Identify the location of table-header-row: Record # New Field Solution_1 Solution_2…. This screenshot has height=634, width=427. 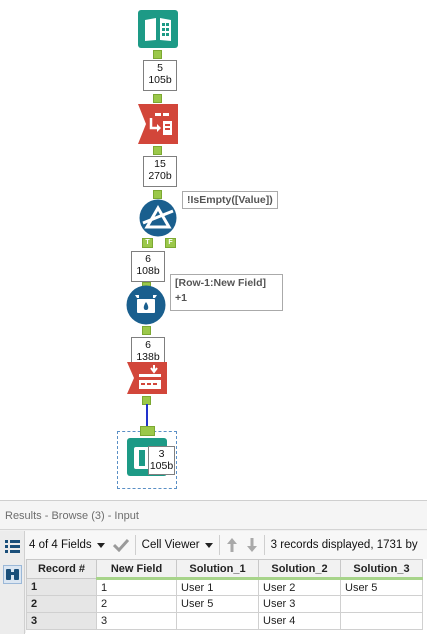
(224, 569).